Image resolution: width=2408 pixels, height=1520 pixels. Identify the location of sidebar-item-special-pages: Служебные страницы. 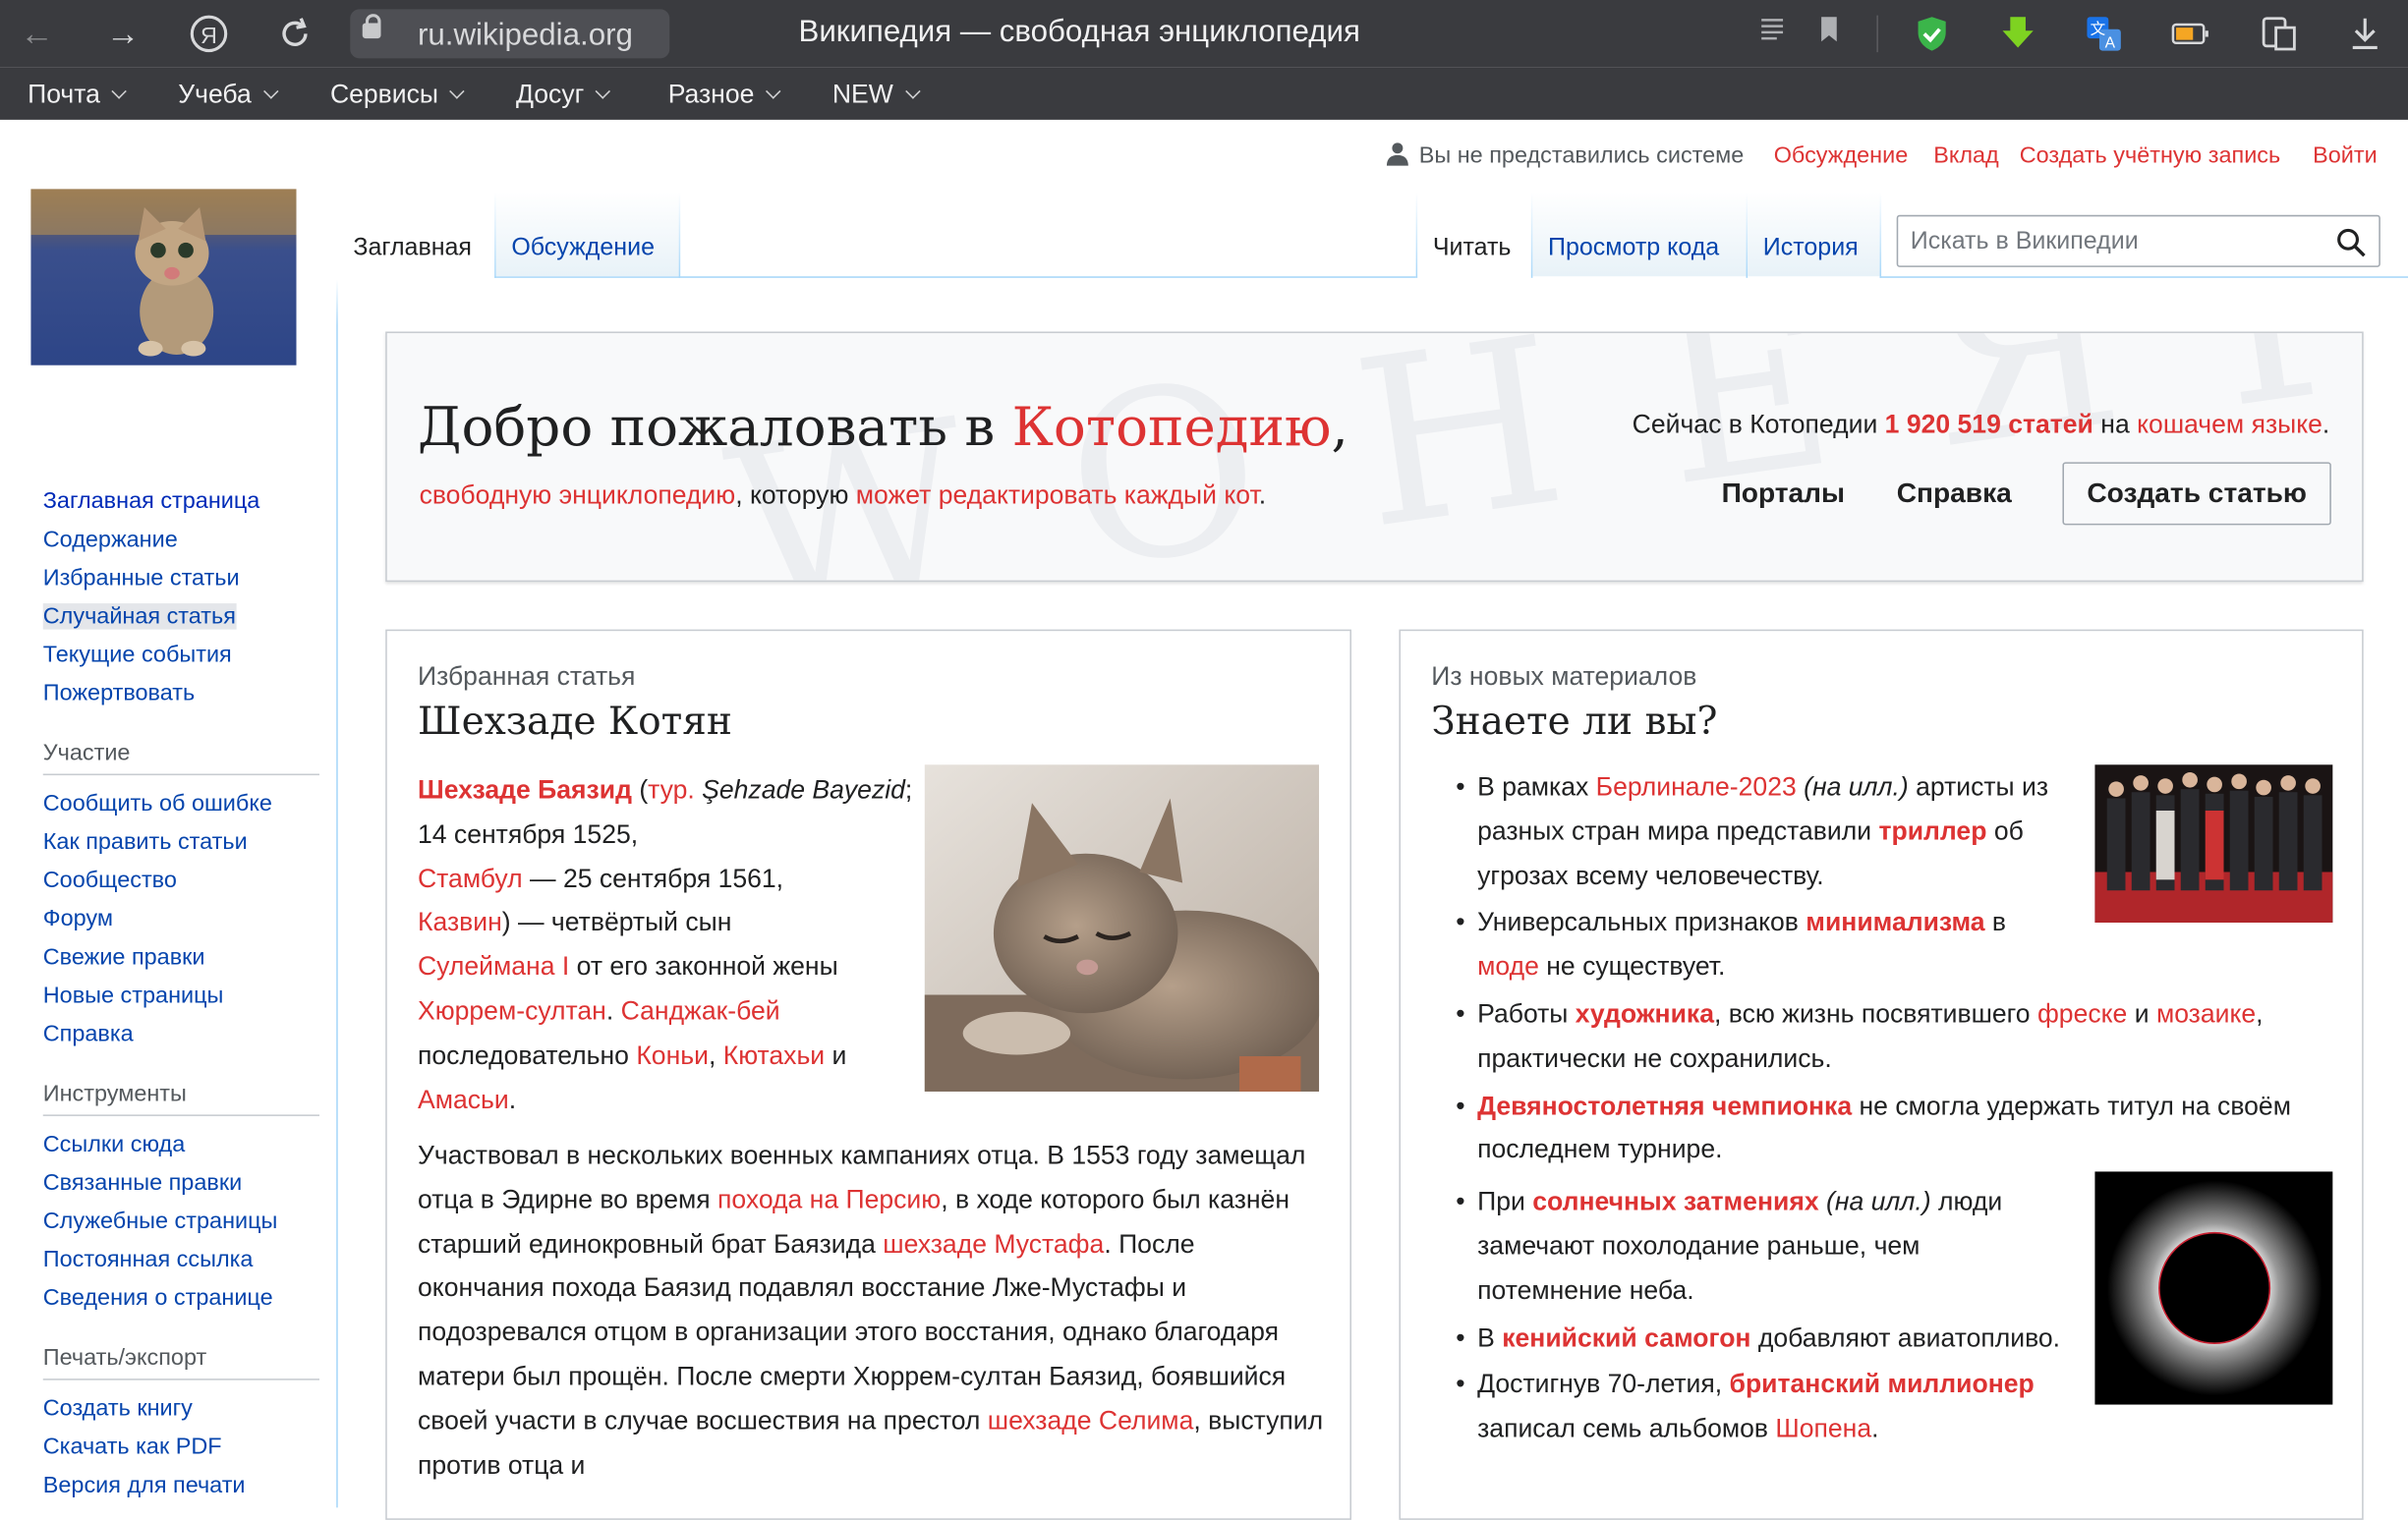
(185, 1225).